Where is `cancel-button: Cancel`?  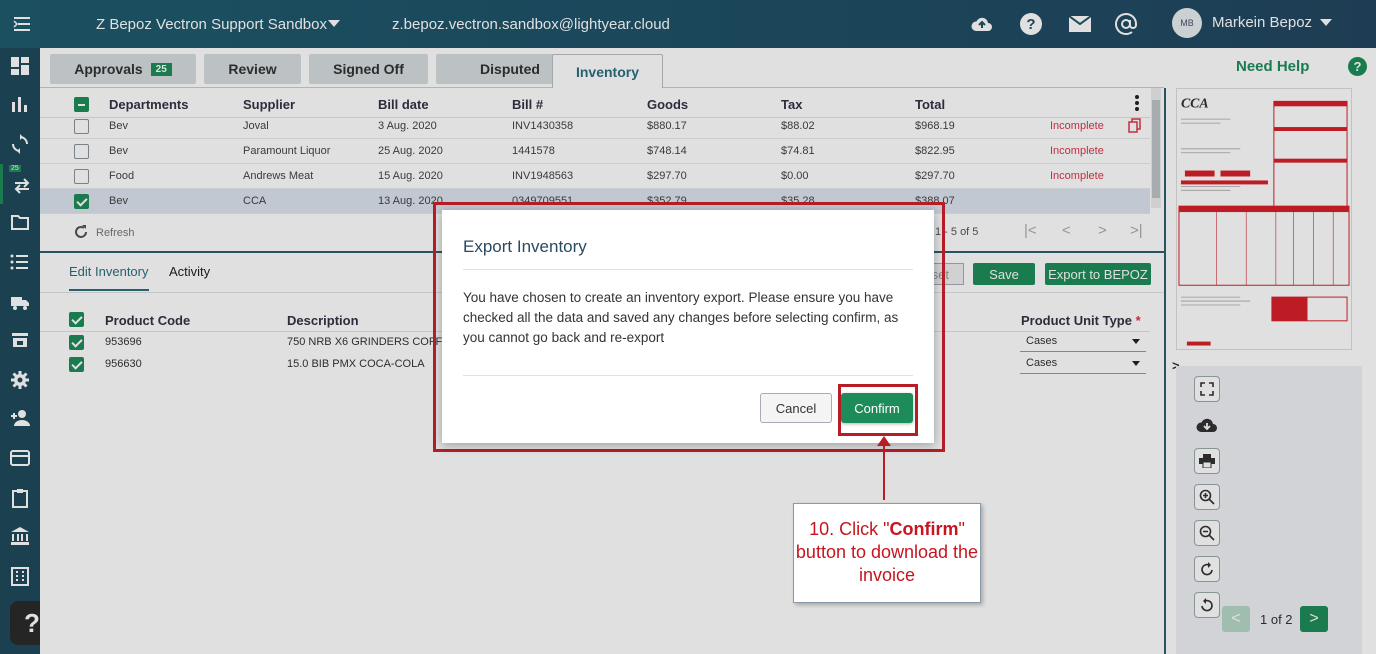
cancel-button: Cancel is located at coordinates (796, 408).